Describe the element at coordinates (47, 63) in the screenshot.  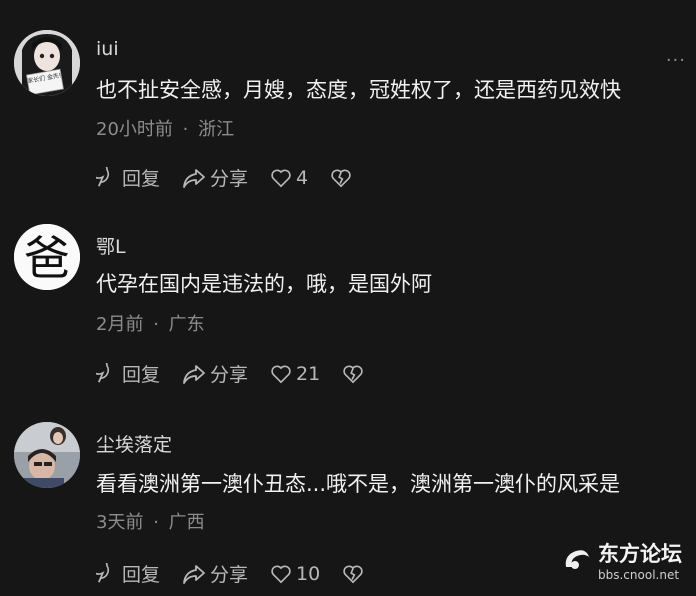
I see `avatar: 家长们 金先!` at that location.